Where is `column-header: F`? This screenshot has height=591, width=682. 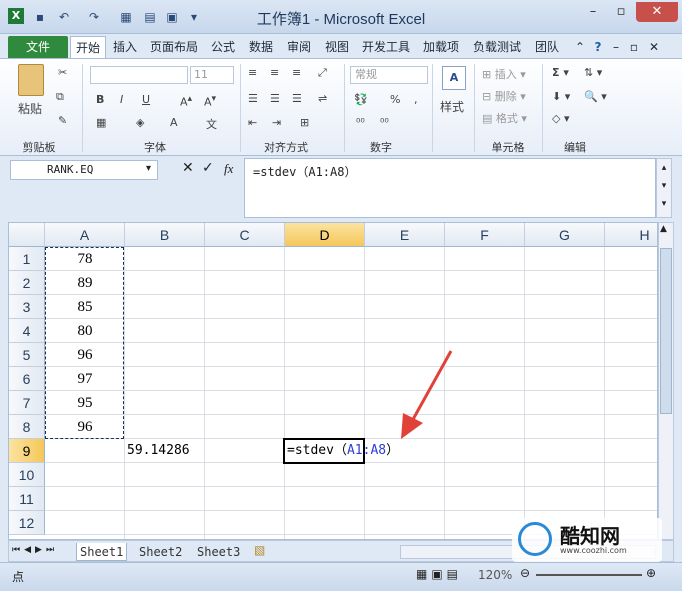
column-header: F is located at coordinates (485, 235).